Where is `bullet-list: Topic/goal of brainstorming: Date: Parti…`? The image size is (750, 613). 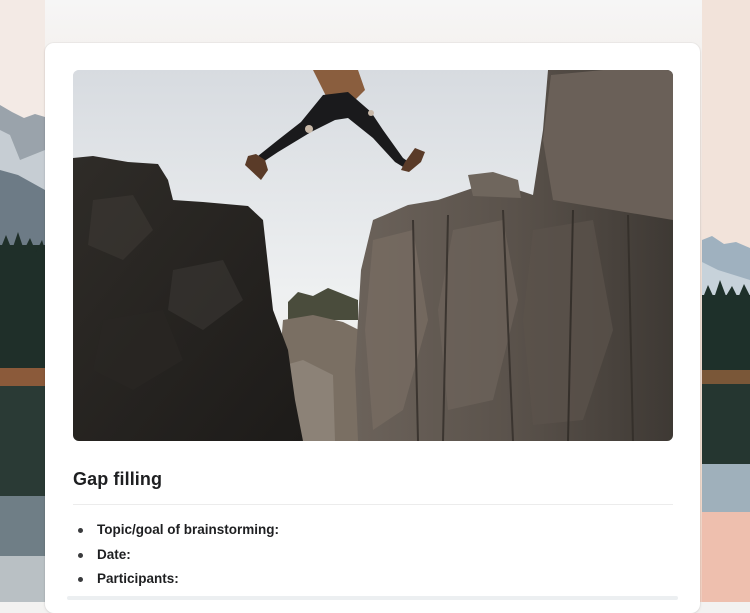 bullet-list: Topic/goal of brainstorming: Date: Parti… is located at coordinates (176, 555).